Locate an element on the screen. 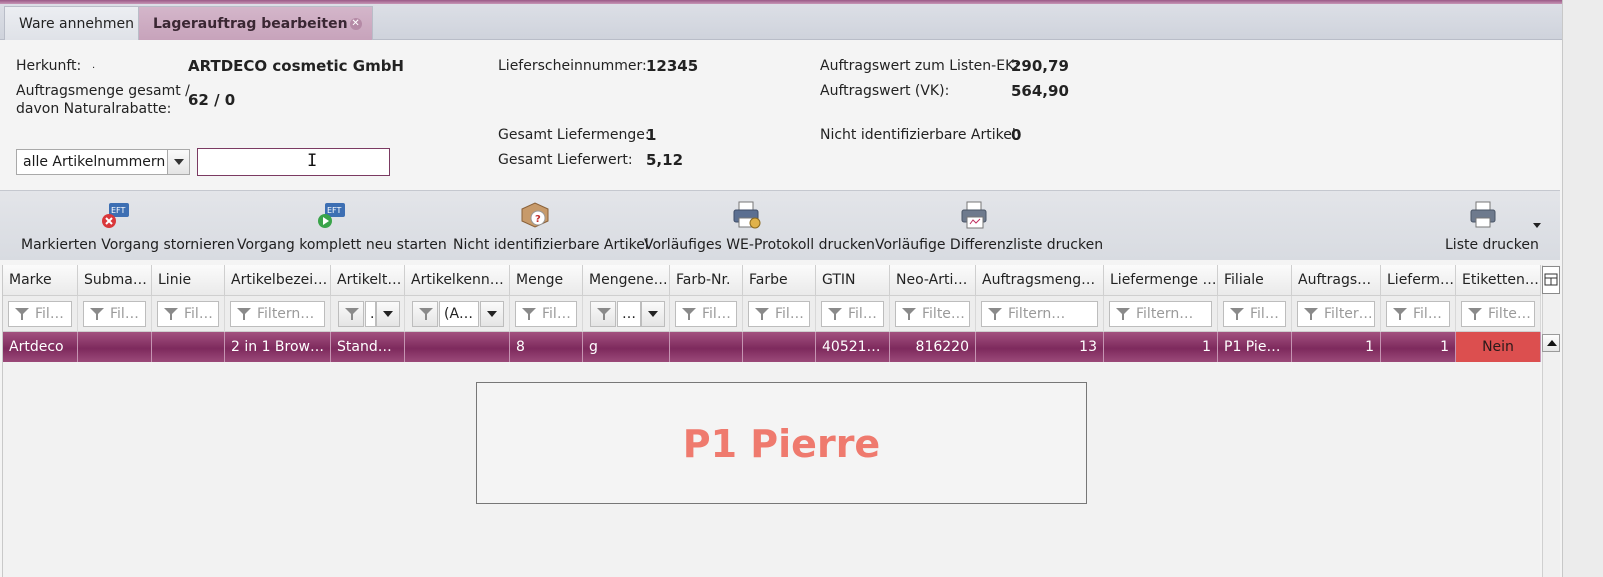  restart-transaction-icon: EFT is located at coordinates (331, 215).